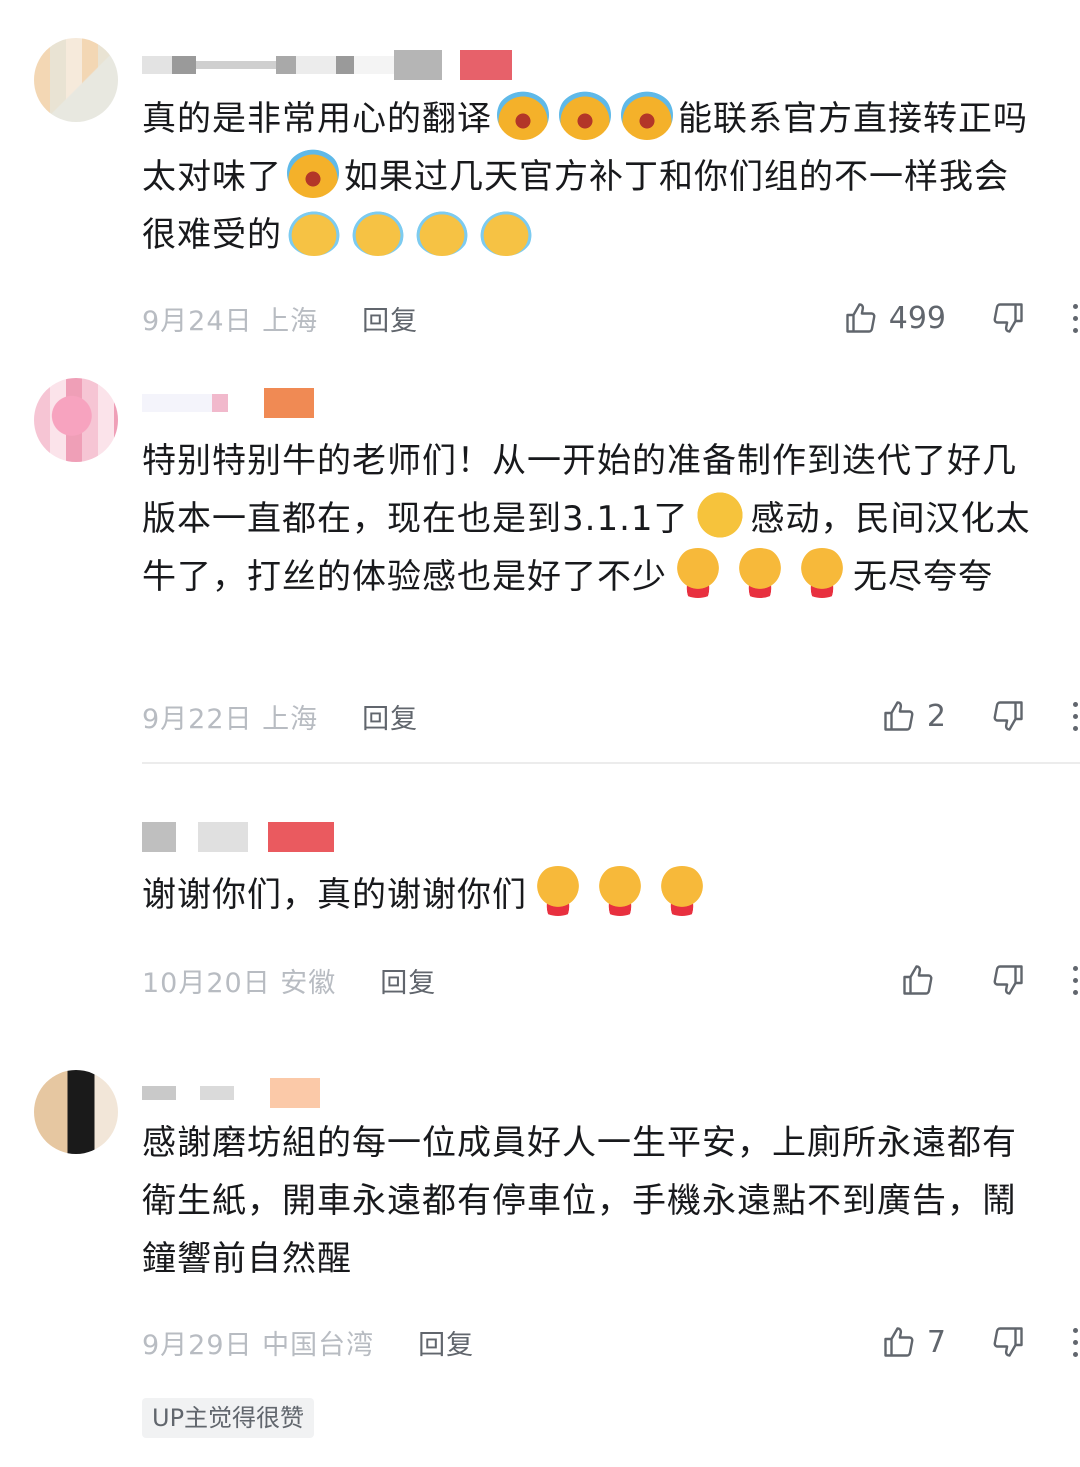  I want to click on starry-eyes-emoji, so click(719, 515).